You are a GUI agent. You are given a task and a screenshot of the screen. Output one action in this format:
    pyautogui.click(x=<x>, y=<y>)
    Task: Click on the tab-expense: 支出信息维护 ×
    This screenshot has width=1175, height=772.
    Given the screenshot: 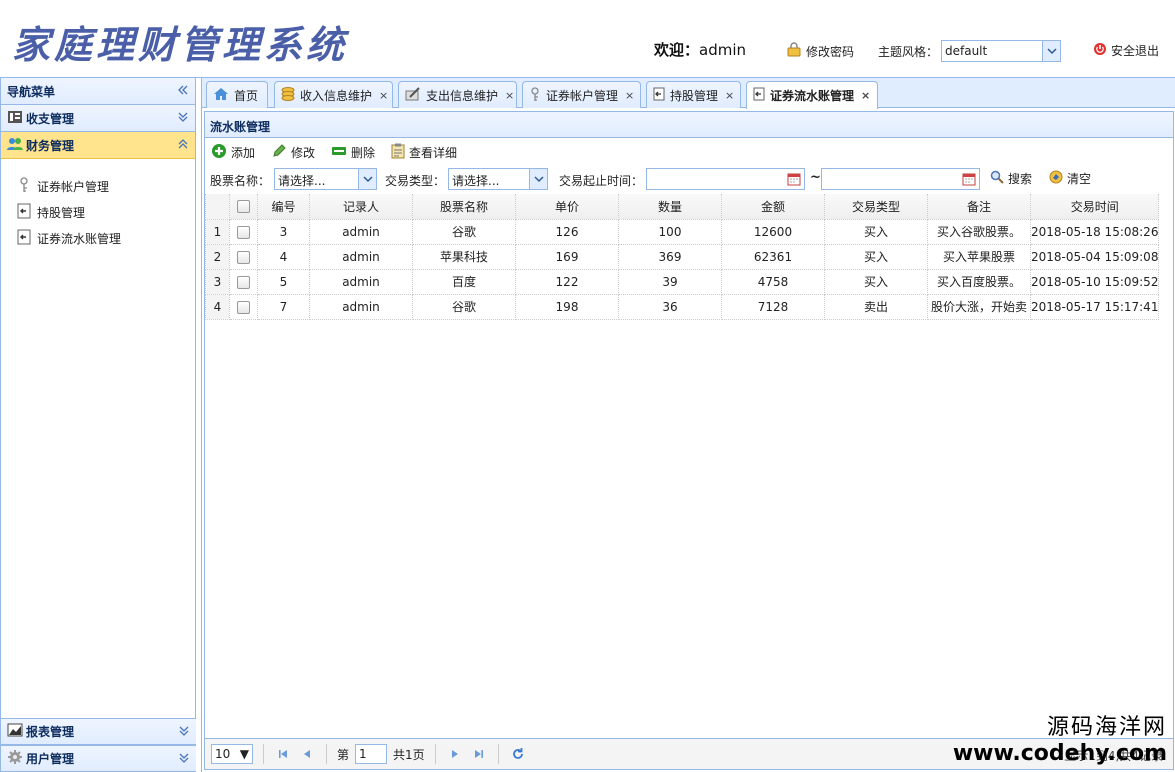 What is the action you would take?
    pyautogui.click(x=457, y=94)
    